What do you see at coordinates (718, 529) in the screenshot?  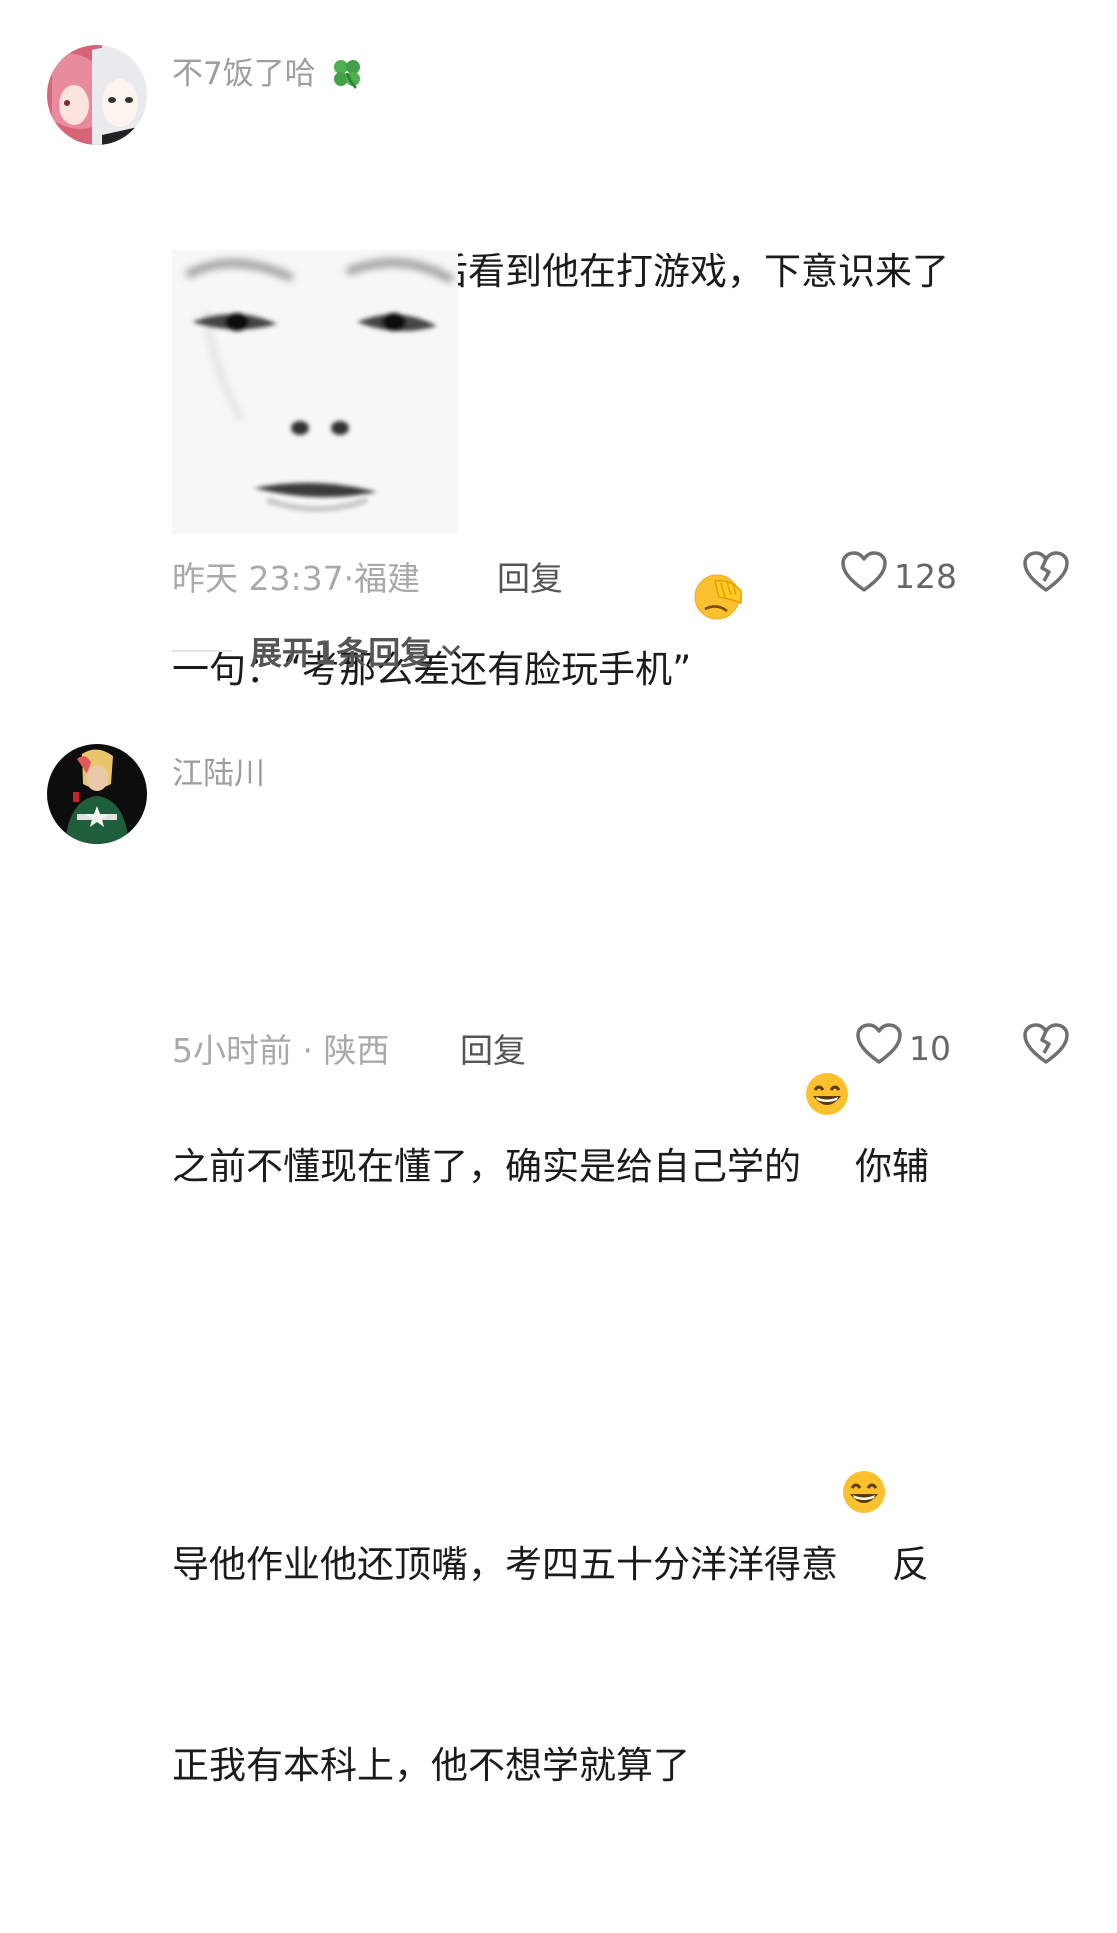 I see `face-with-hand-over-eyes-icon` at bounding box center [718, 529].